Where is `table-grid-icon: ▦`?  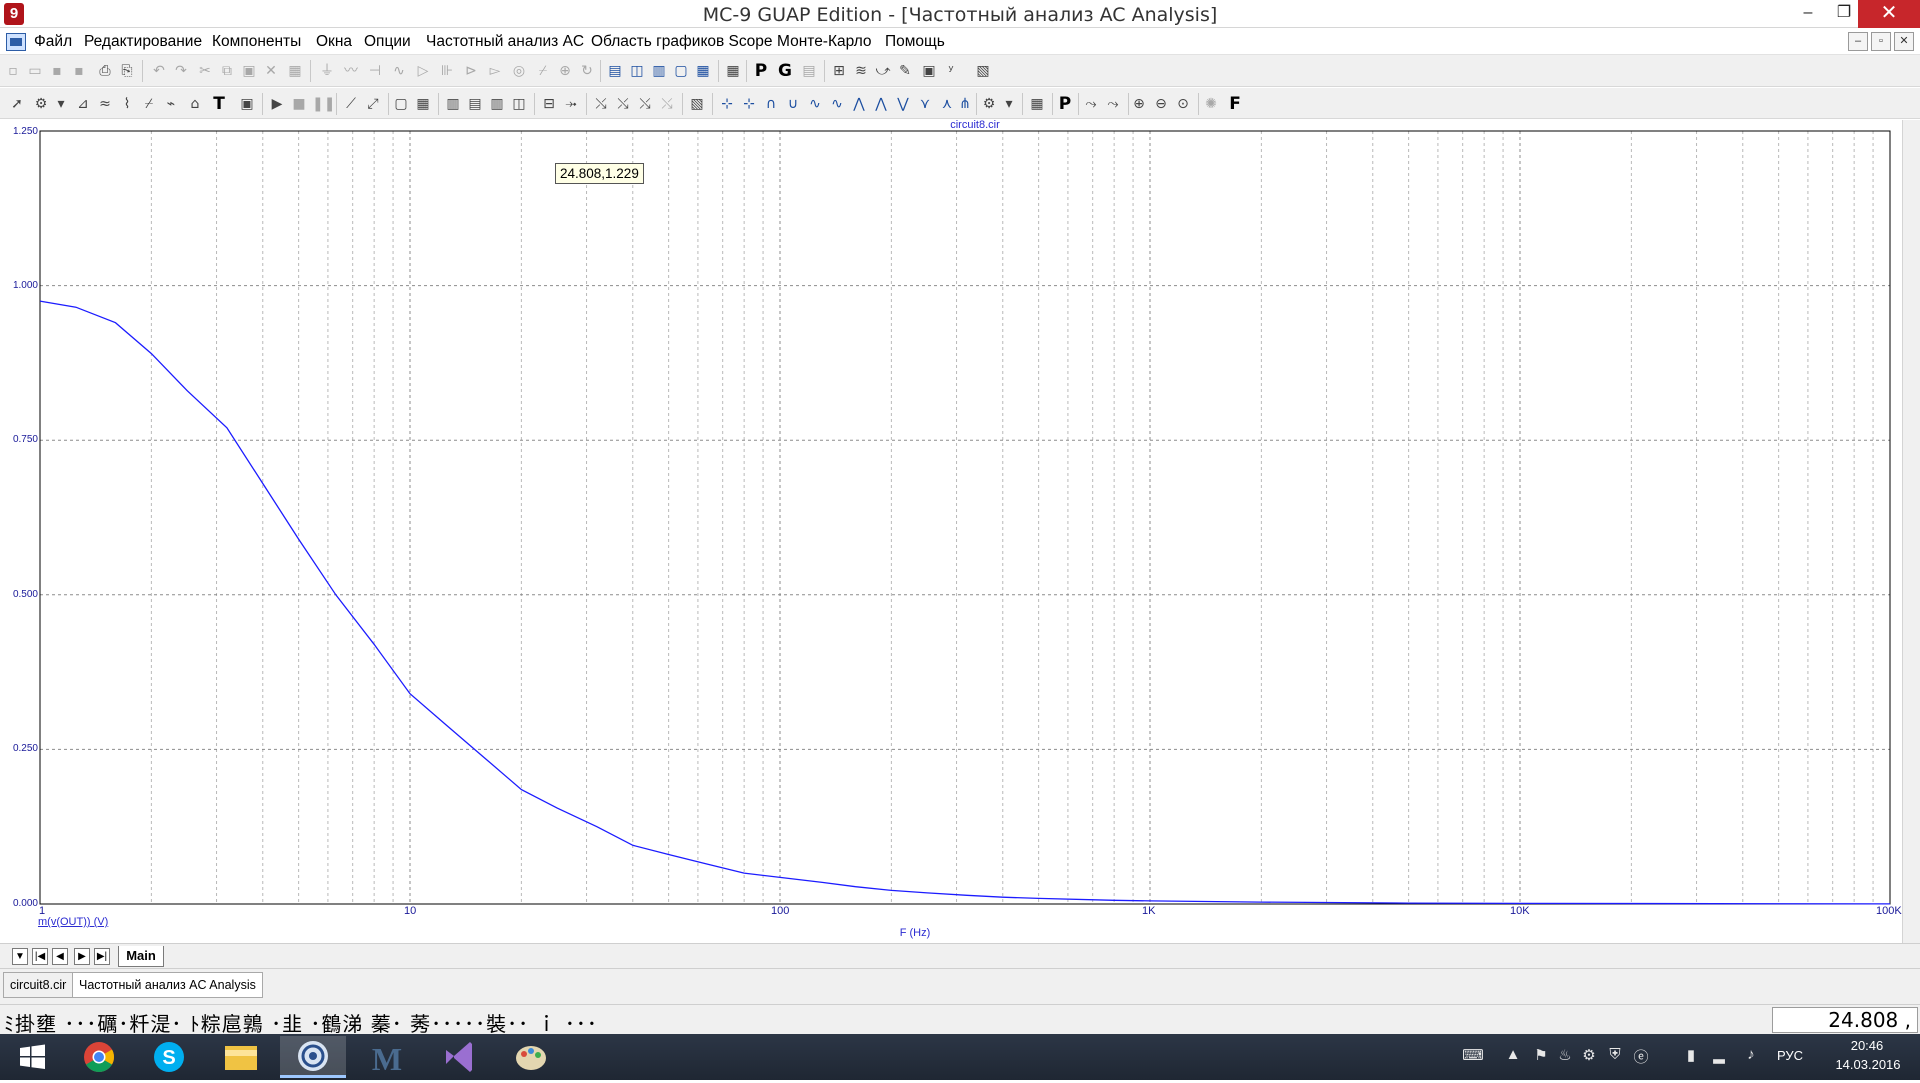
table-grid-icon: ▦ is located at coordinates (423, 104).